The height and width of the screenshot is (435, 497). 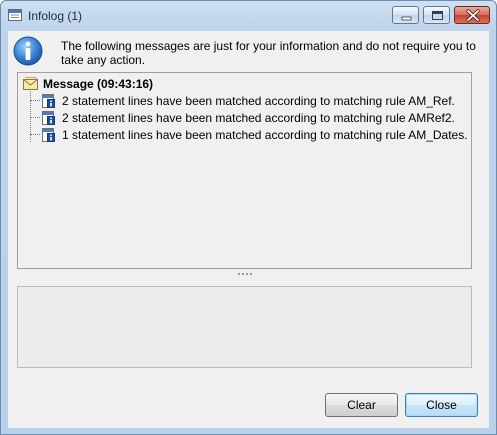 I want to click on tree-header-label: Message (09:43:16), so click(x=98, y=84).